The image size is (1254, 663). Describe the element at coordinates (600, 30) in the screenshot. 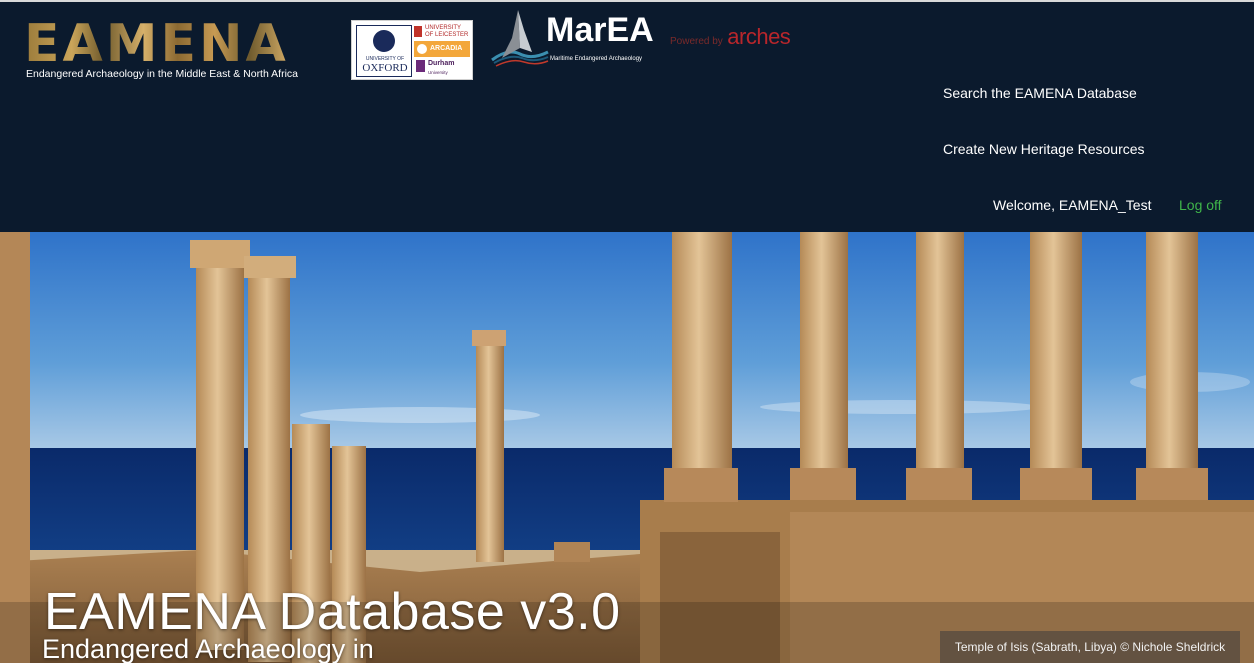

I see `marea-logo-word: MarEA` at that location.